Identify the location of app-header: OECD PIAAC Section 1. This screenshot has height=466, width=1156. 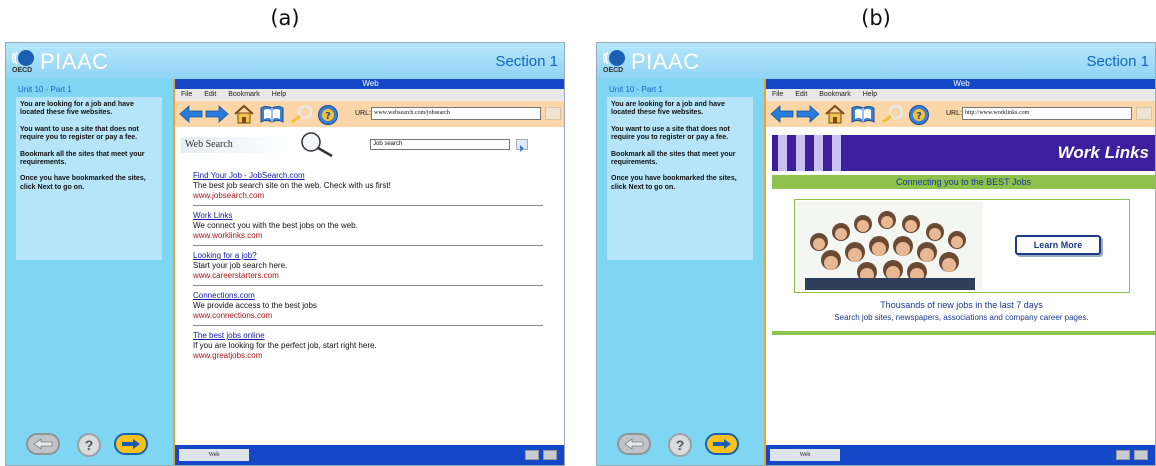
(876, 61).